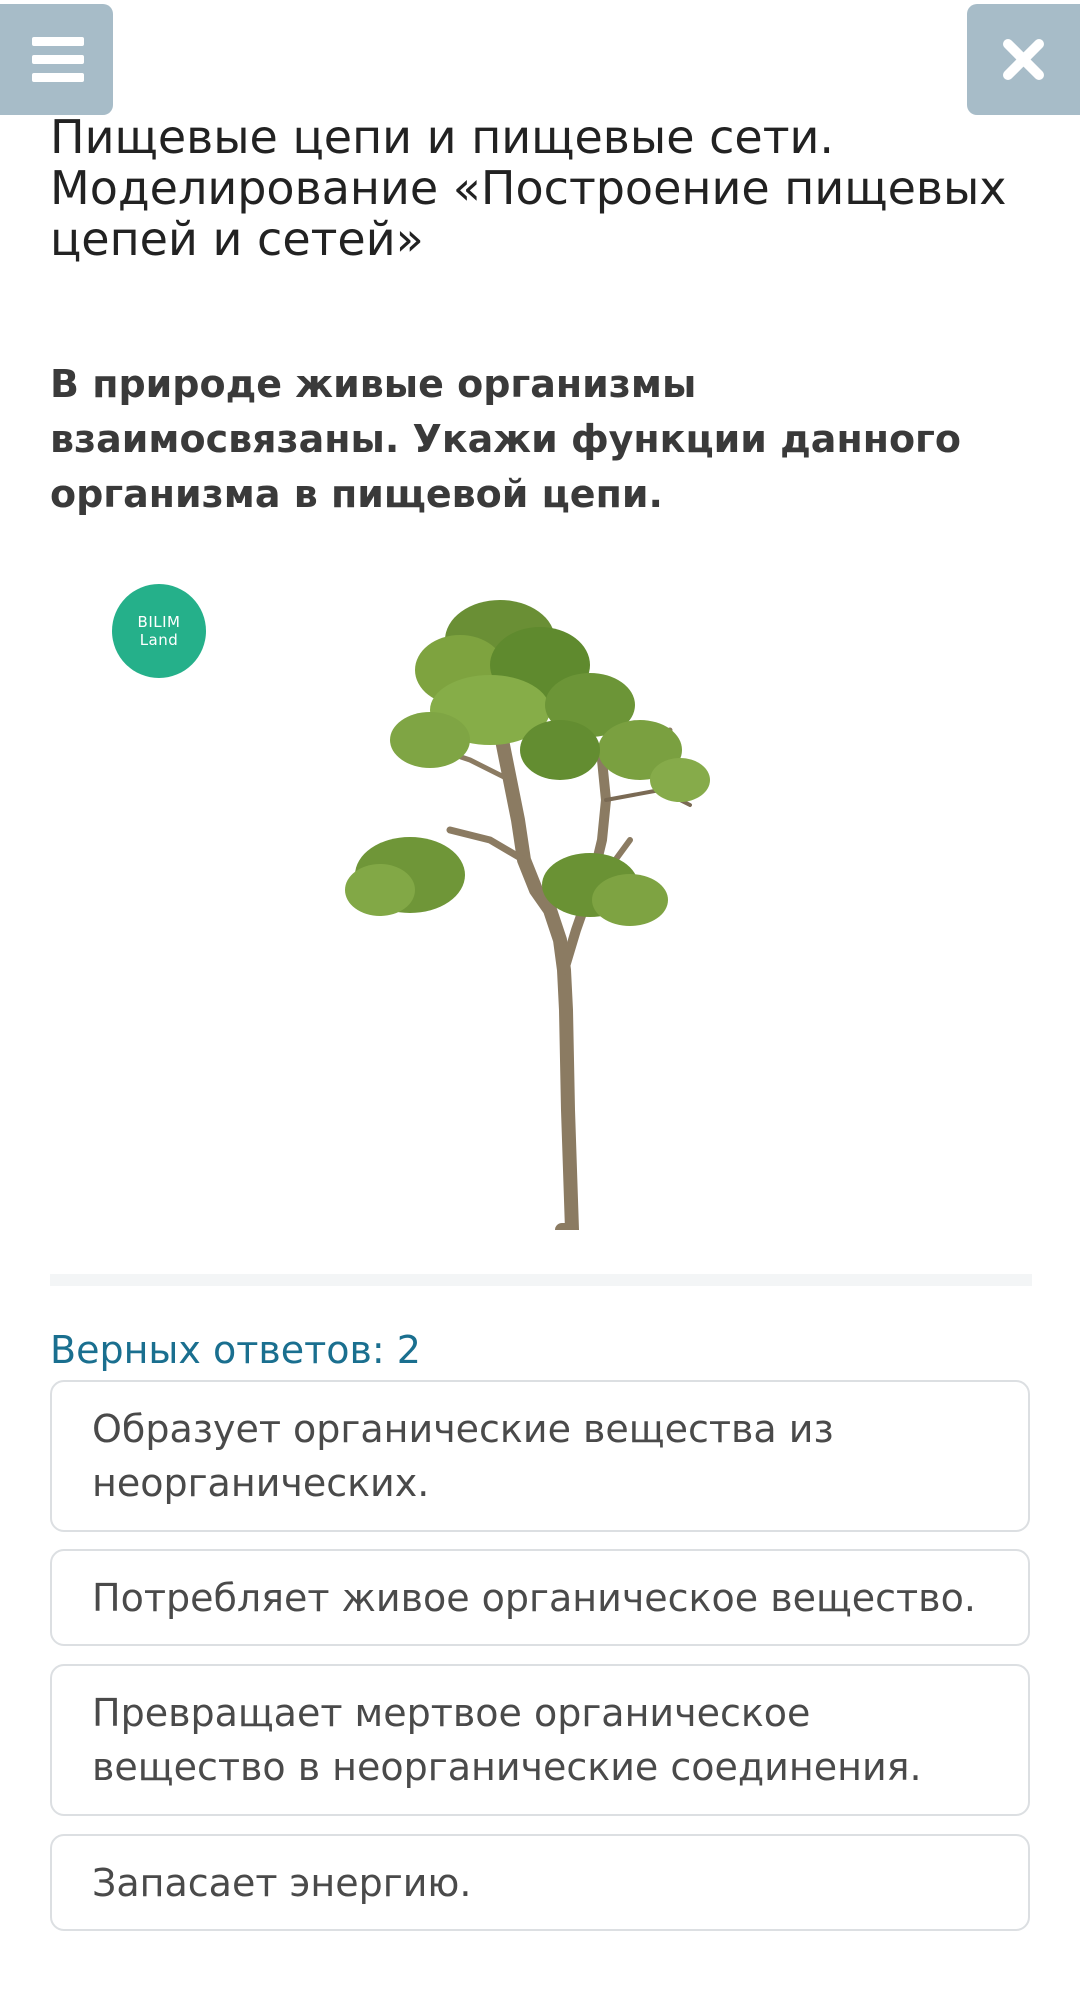 This screenshot has width=1080, height=2014. Describe the element at coordinates (541, 1280) in the screenshot. I see `divider` at that location.